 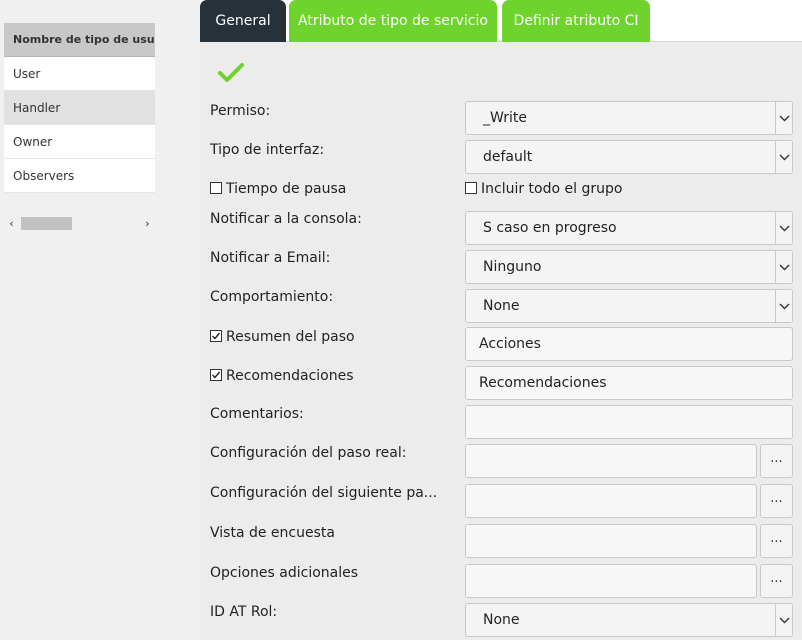 What do you see at coordinates (257, 414) in the screenshot?
I see `comentarios-label: Comentarios:` at bounding box center [257, 414].